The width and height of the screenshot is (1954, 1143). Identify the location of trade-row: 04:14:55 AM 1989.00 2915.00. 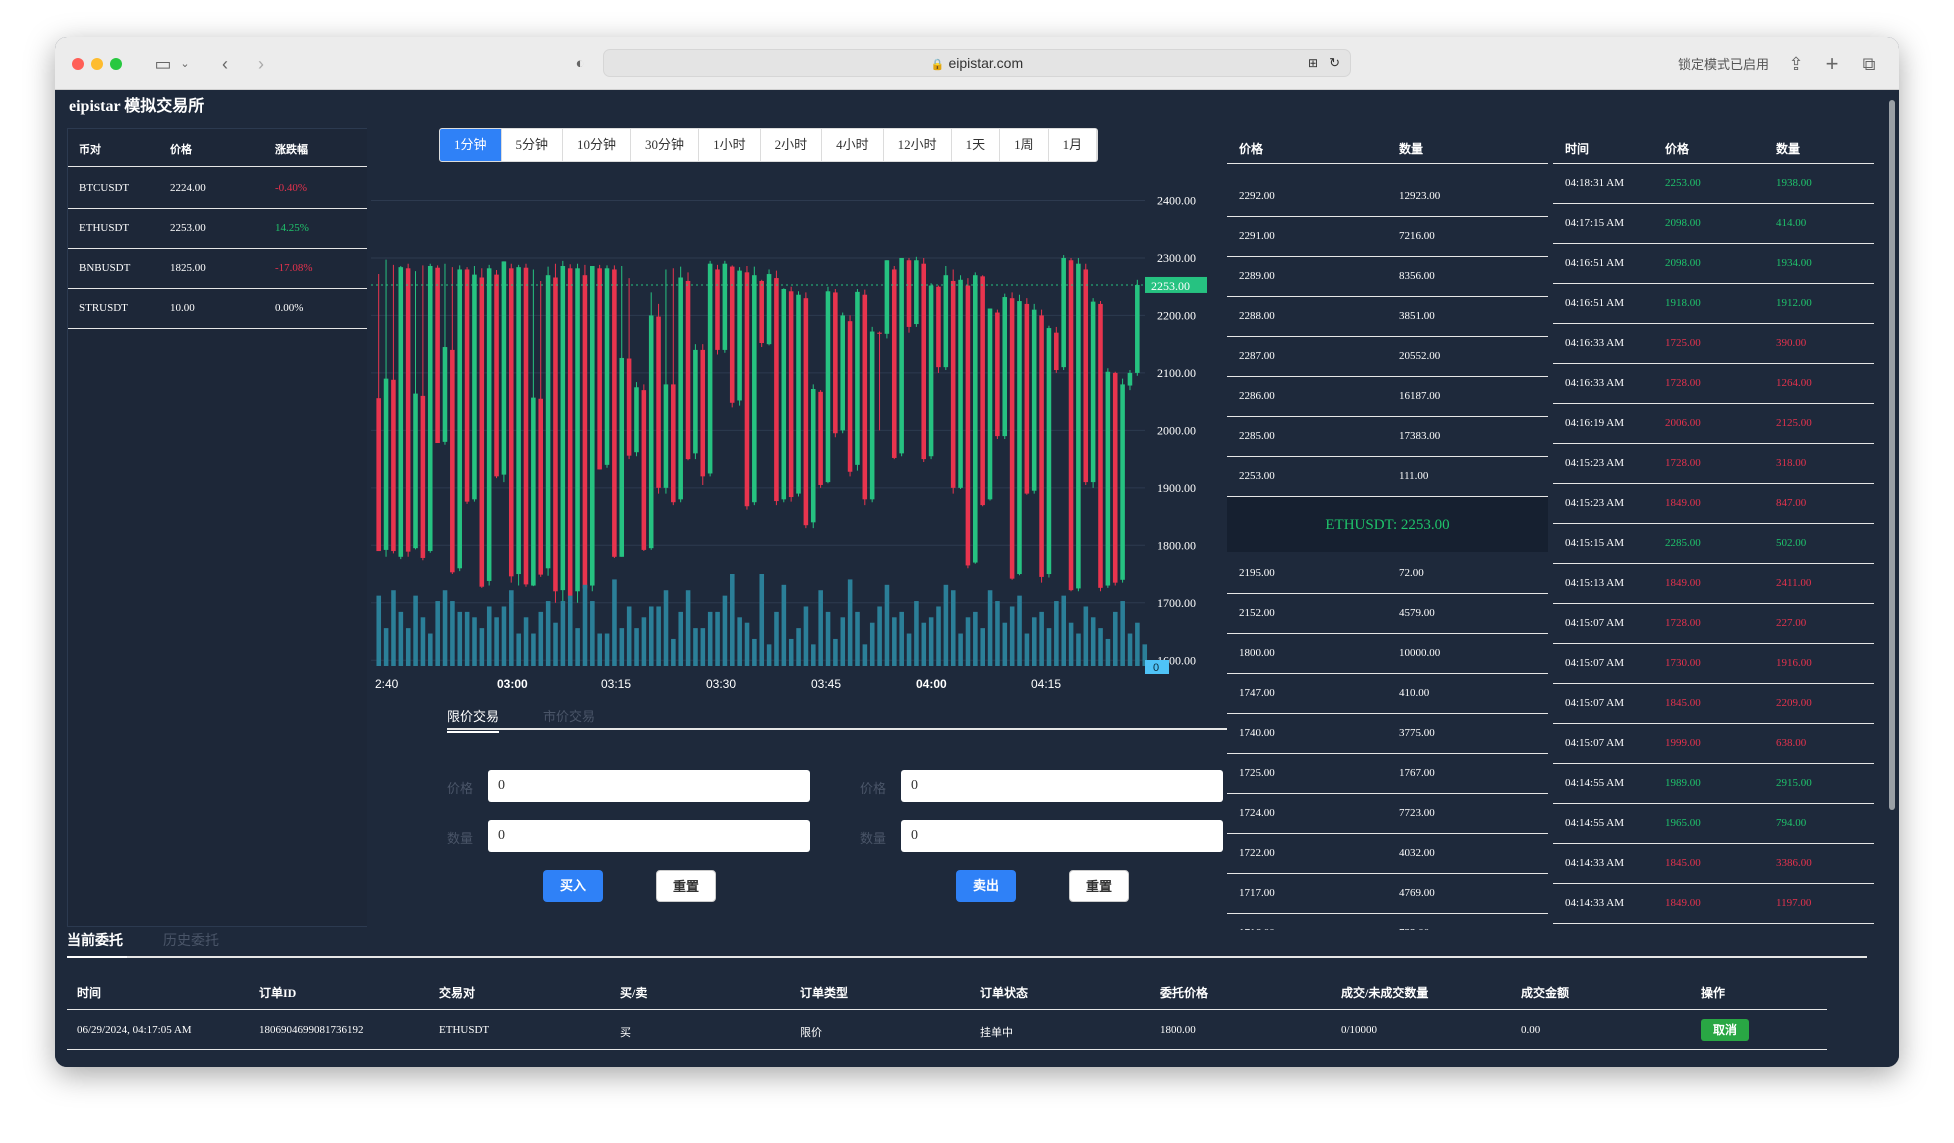
(1713, 784).